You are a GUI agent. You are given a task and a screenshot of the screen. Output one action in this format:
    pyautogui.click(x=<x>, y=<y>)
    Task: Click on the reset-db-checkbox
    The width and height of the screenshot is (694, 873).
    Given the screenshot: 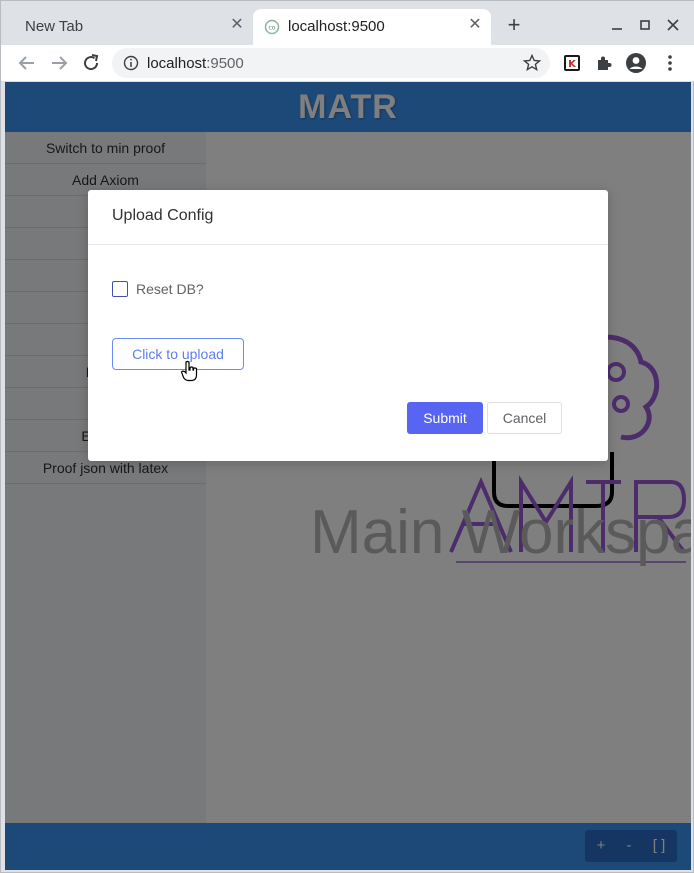 What is the action you would take?
    pyautogui.click(x=120, y=289)
    